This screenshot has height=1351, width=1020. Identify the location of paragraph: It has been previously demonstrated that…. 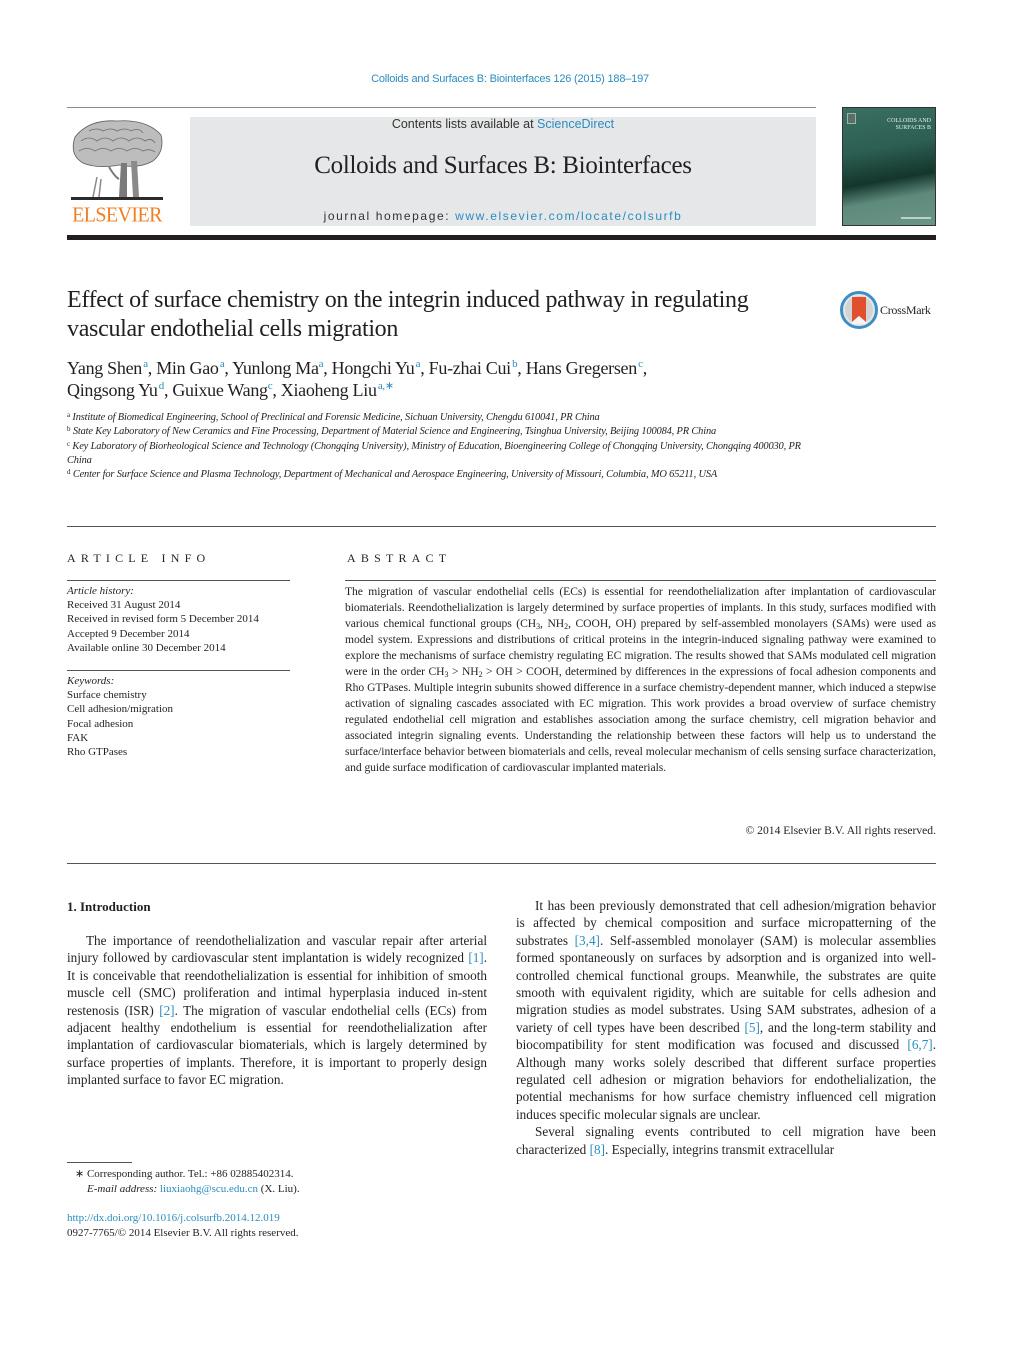
(726, 1010).